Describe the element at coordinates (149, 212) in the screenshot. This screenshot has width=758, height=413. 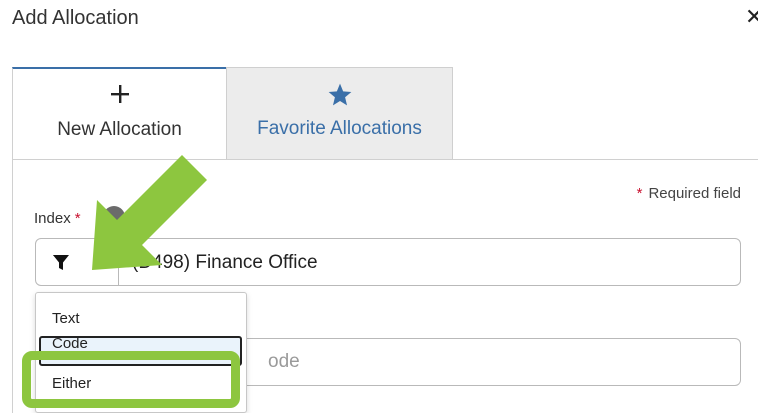
I see `annotation-arrow` at that location.